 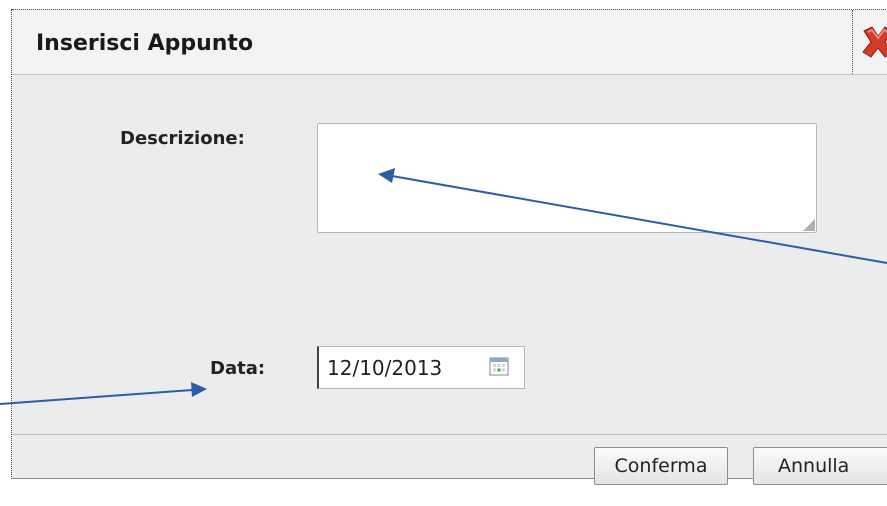 I want to click on calendar-icon, so click(x=499, y=366).